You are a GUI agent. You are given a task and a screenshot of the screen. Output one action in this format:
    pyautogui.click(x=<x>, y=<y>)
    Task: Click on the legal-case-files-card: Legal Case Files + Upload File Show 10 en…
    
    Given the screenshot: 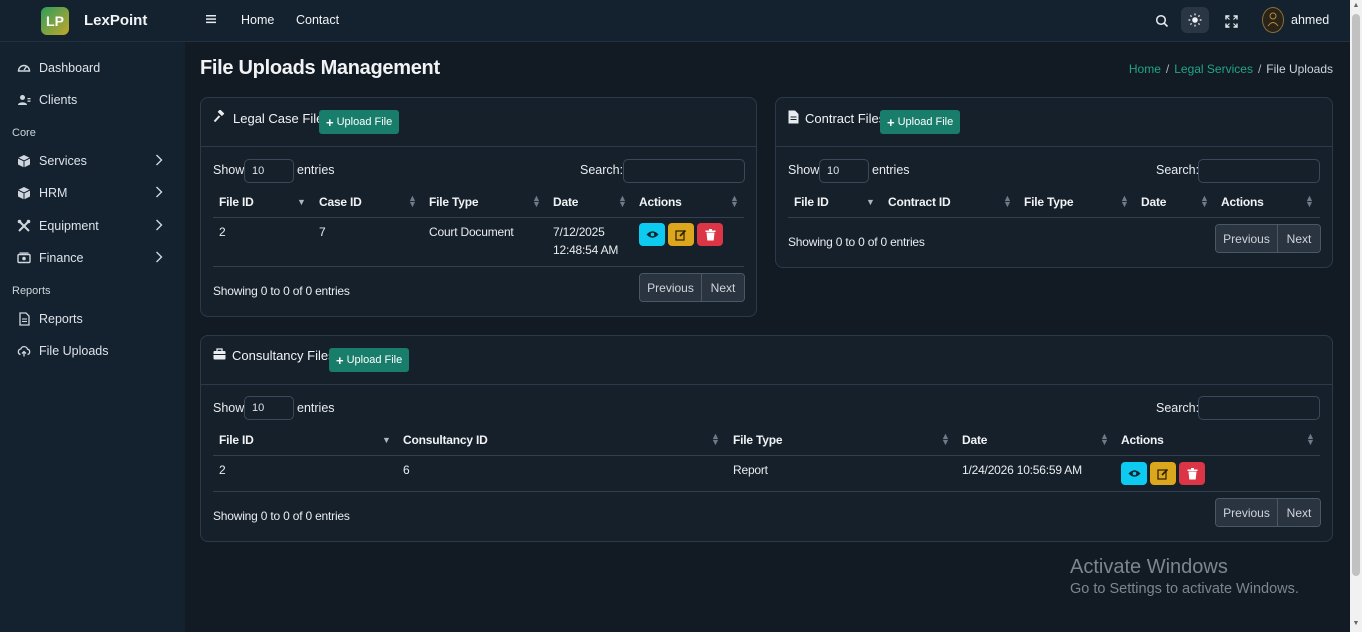 What is the action you would take?
    pyautogui.click(x=478, y=207)
    